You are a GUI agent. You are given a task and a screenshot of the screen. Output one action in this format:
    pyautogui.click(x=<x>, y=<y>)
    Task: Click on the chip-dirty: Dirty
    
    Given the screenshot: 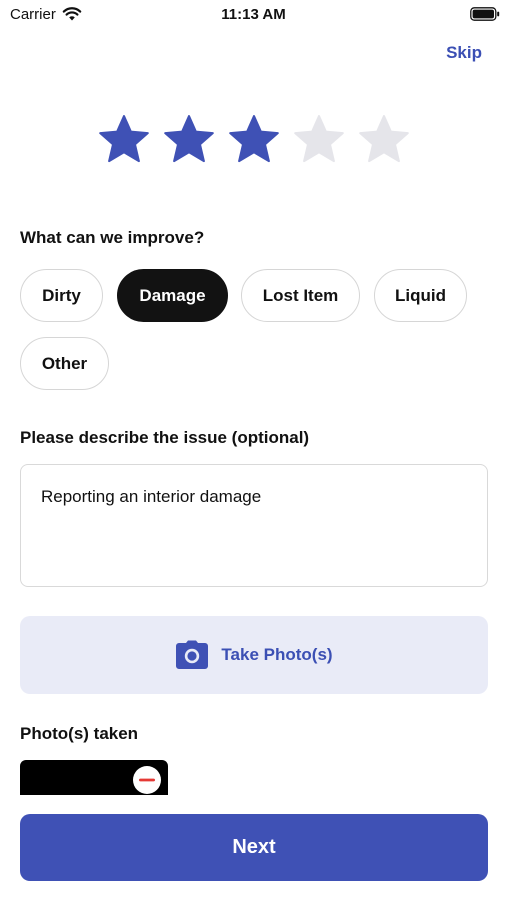 What is the action you would take?
    pyautogui.click(x=61, y=295)
    